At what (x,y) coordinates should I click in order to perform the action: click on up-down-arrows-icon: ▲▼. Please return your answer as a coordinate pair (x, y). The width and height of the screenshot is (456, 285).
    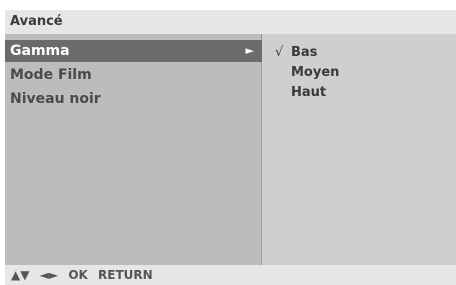
    Looking at the image, I should click on (20, 275).